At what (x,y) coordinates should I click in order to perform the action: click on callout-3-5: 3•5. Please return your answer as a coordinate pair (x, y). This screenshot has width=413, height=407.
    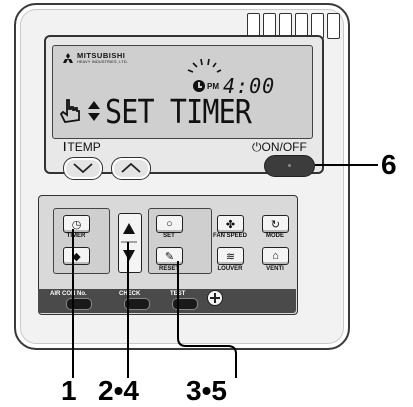
    Looking at the image, I should click on (206, 390).